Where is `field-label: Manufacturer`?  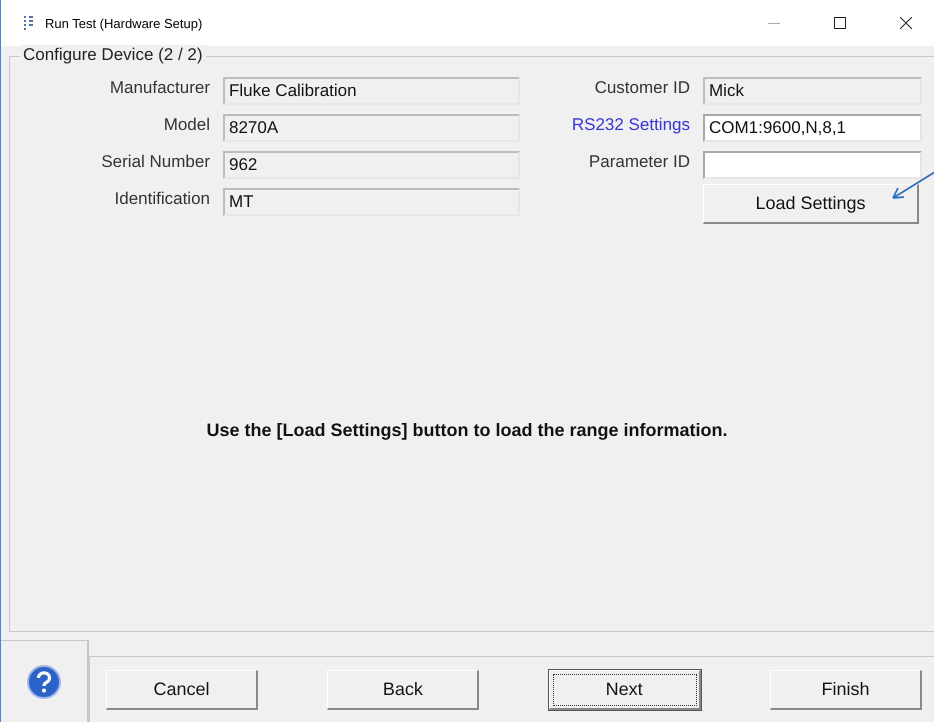
field-label: Manufacturer is located at coordinates (159, 88).